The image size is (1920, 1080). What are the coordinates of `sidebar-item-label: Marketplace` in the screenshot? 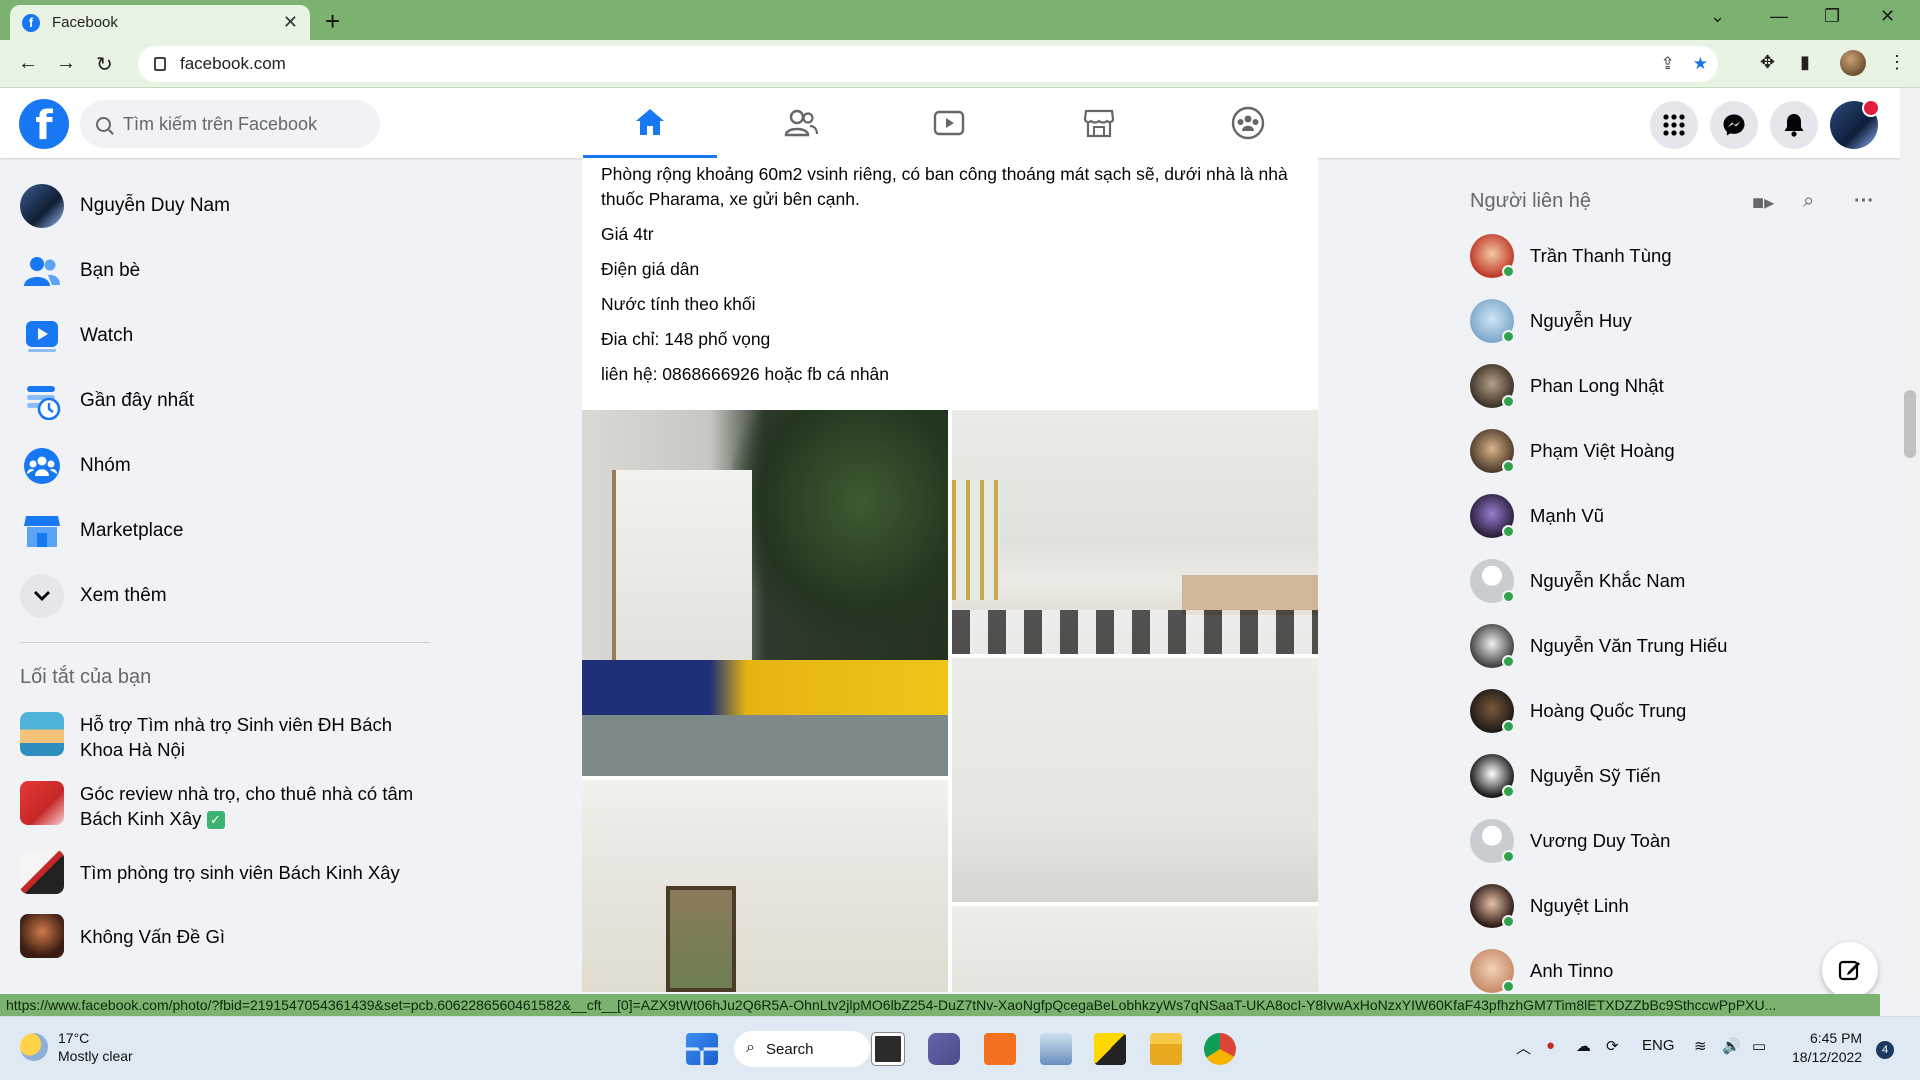 It's located at (132, 530).